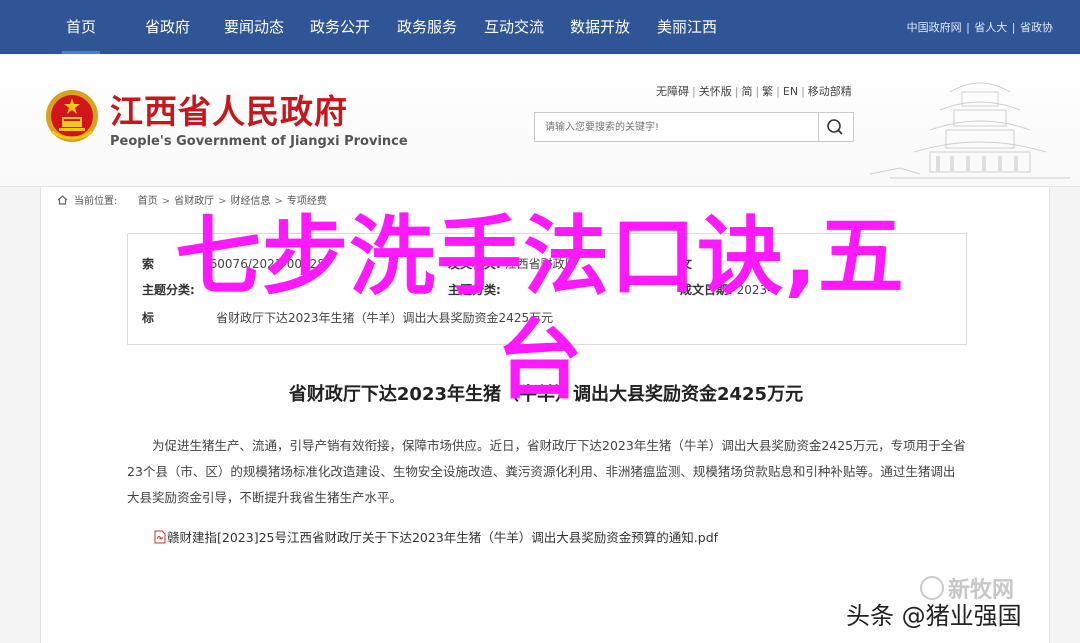 This screenshot has width=1080, height=643. What do you see at coordinates (934, 616) in the screenshot?
I see `watermark-source: 头条 @猪业强国` at bounding box center [934, 616].